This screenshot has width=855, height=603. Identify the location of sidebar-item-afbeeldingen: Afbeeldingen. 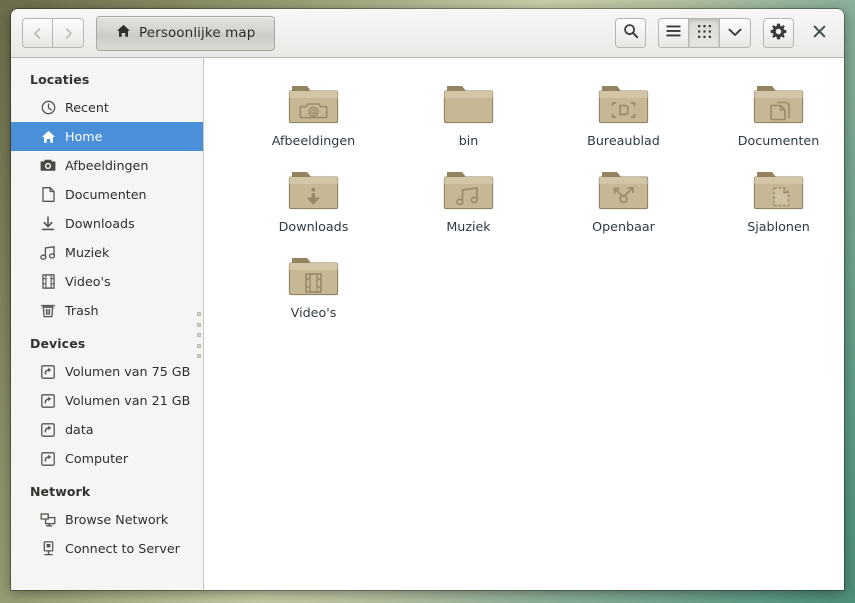
(107, 165).